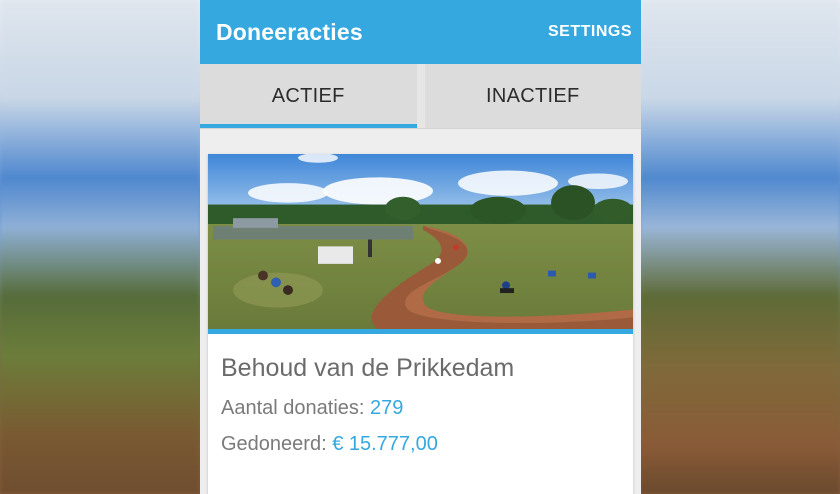 The width and height of the screenshot is (840, 494). I want to click on campaign-title: Behoud van de Prikkedam, so click(368, 368).